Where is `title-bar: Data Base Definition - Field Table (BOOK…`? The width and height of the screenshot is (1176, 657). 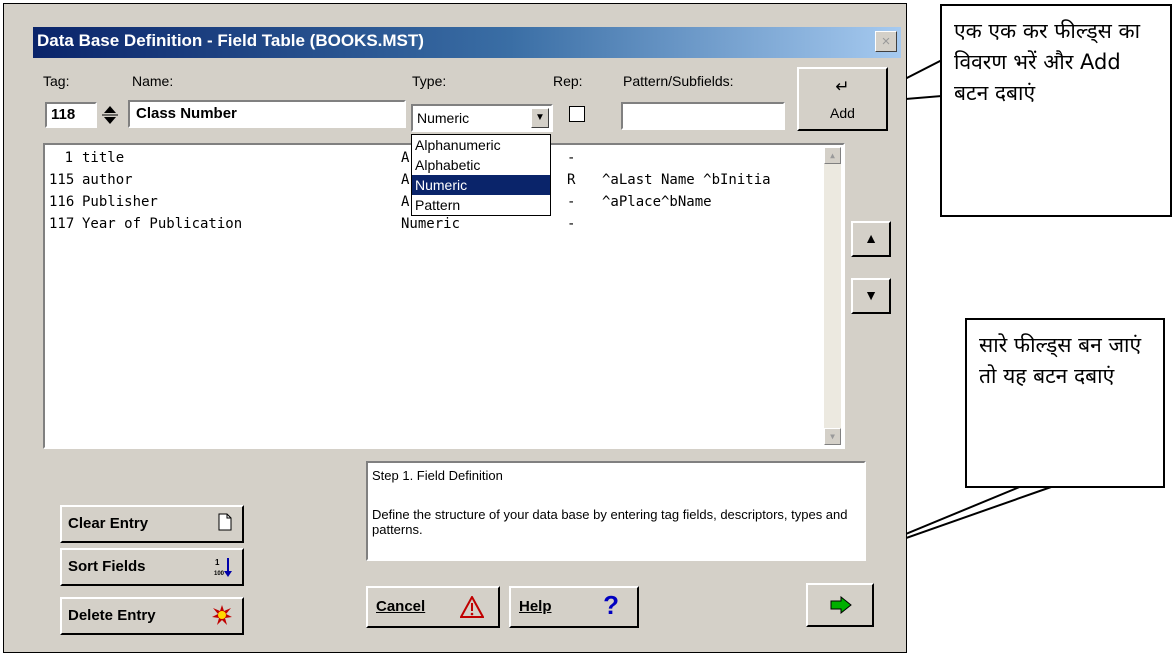
title-bar: Data Base Definition - Field Table (BOOK… is located at coordinates (467, 42).